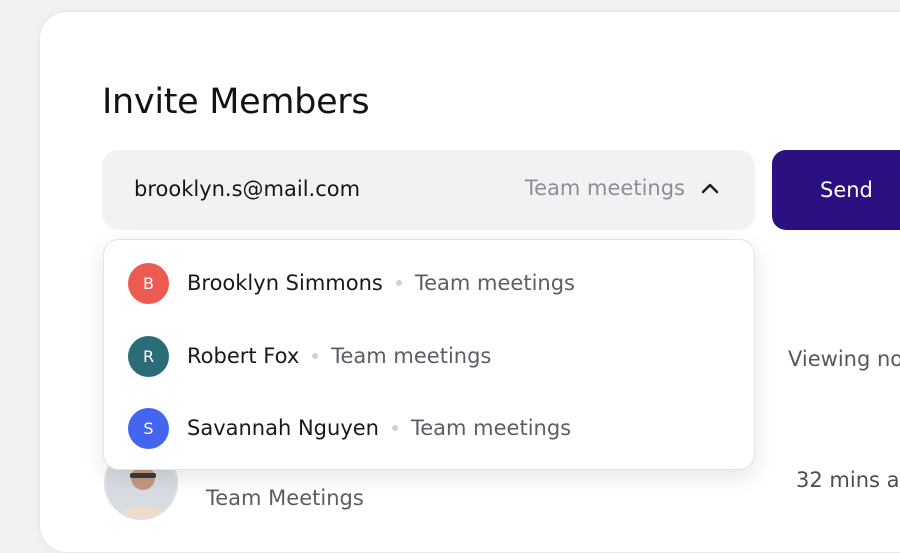 Image resolution: width=900 pixels, height=553 pixels. What do you see at coordinates (309, 356) in the screenshot?
I see `suggestion-item: R Robert Fox Team meetings` at bounding box center [309, 356].